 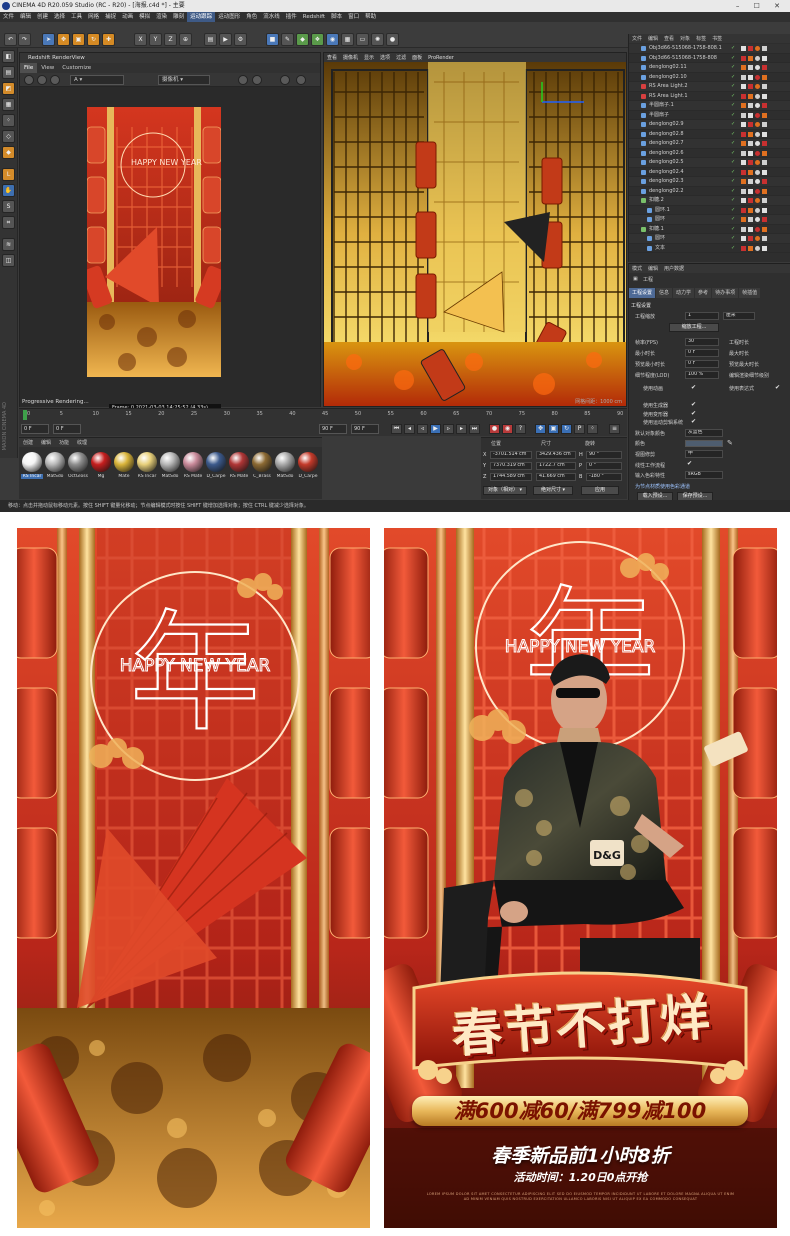 I want to click on menu-item-17: 脚本, so click(x=336, y=17).